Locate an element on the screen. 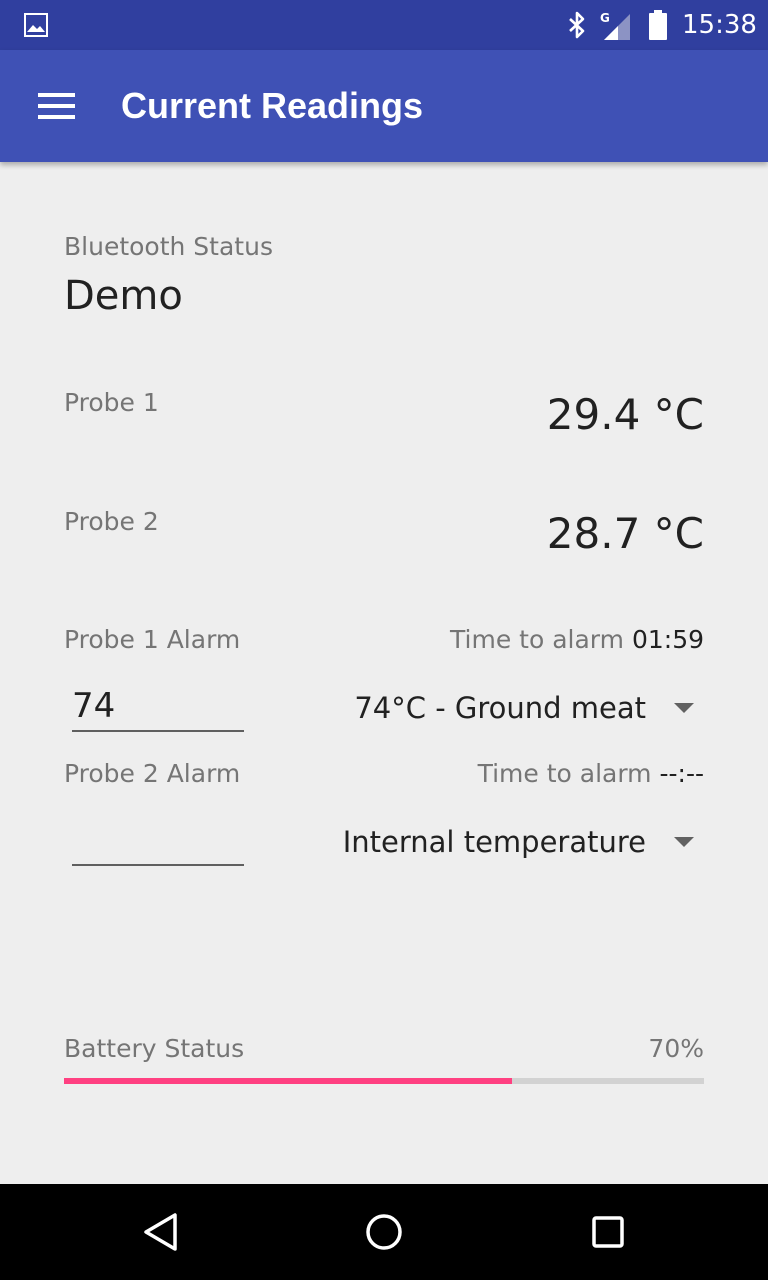 This screenshot has width=768, height=1280. probe-1-preset-value: 74°C - Ground meat is located at coordinates (500, 708).